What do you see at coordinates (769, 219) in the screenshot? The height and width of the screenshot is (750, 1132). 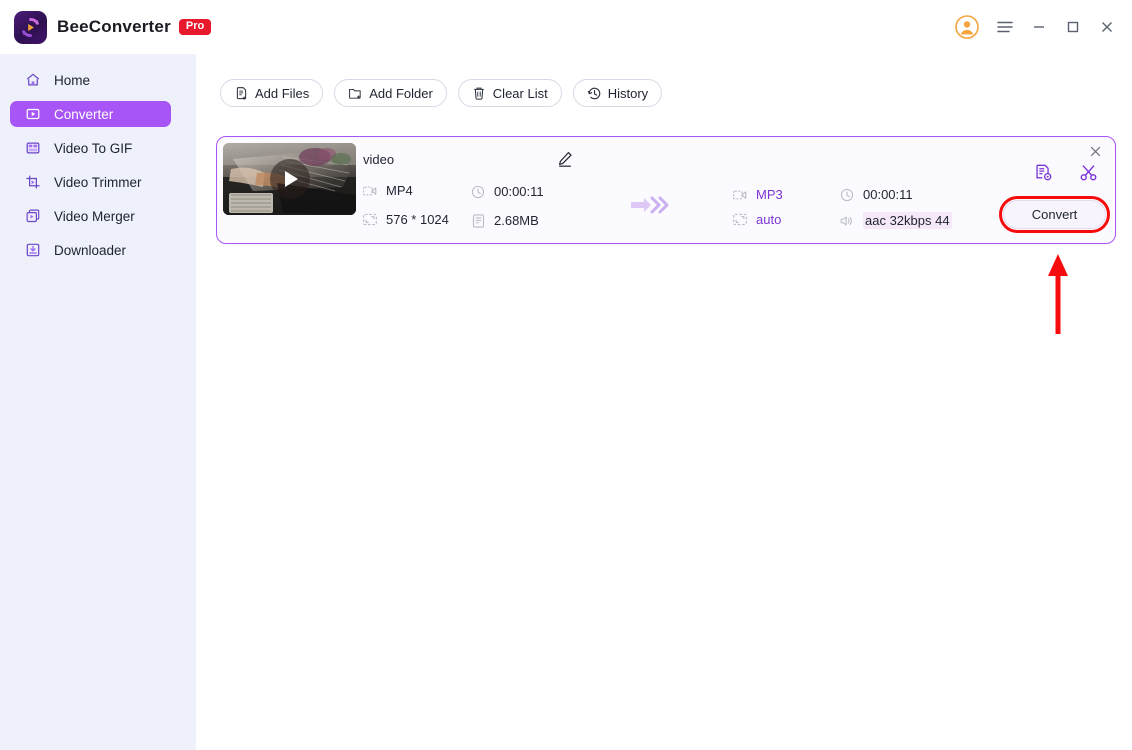 I see `target-resolution-value: auto` at bounding box center [769, 219].